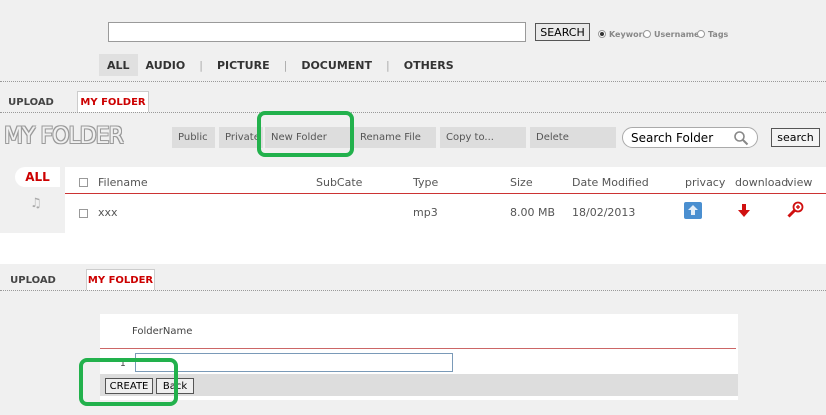 This screenshot has height=415, width=826. I want to click on filter-tab-all: ALL, so click(37, 177).